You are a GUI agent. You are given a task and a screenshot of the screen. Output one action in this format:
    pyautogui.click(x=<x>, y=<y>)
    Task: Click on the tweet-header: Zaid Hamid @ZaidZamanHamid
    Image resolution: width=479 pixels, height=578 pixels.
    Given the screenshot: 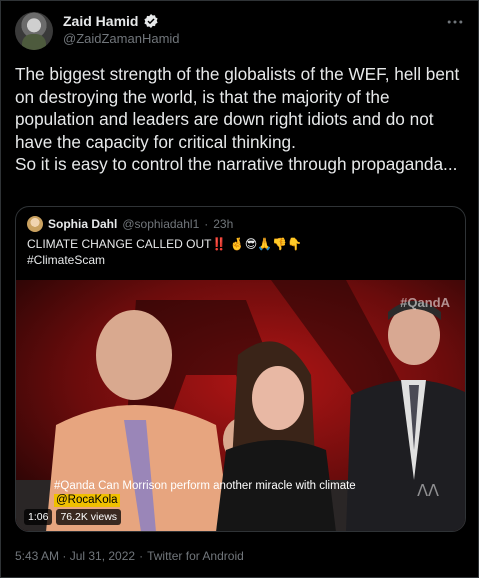 What is the action you would take?
    pyautogui.click(x=240, y=31)
    